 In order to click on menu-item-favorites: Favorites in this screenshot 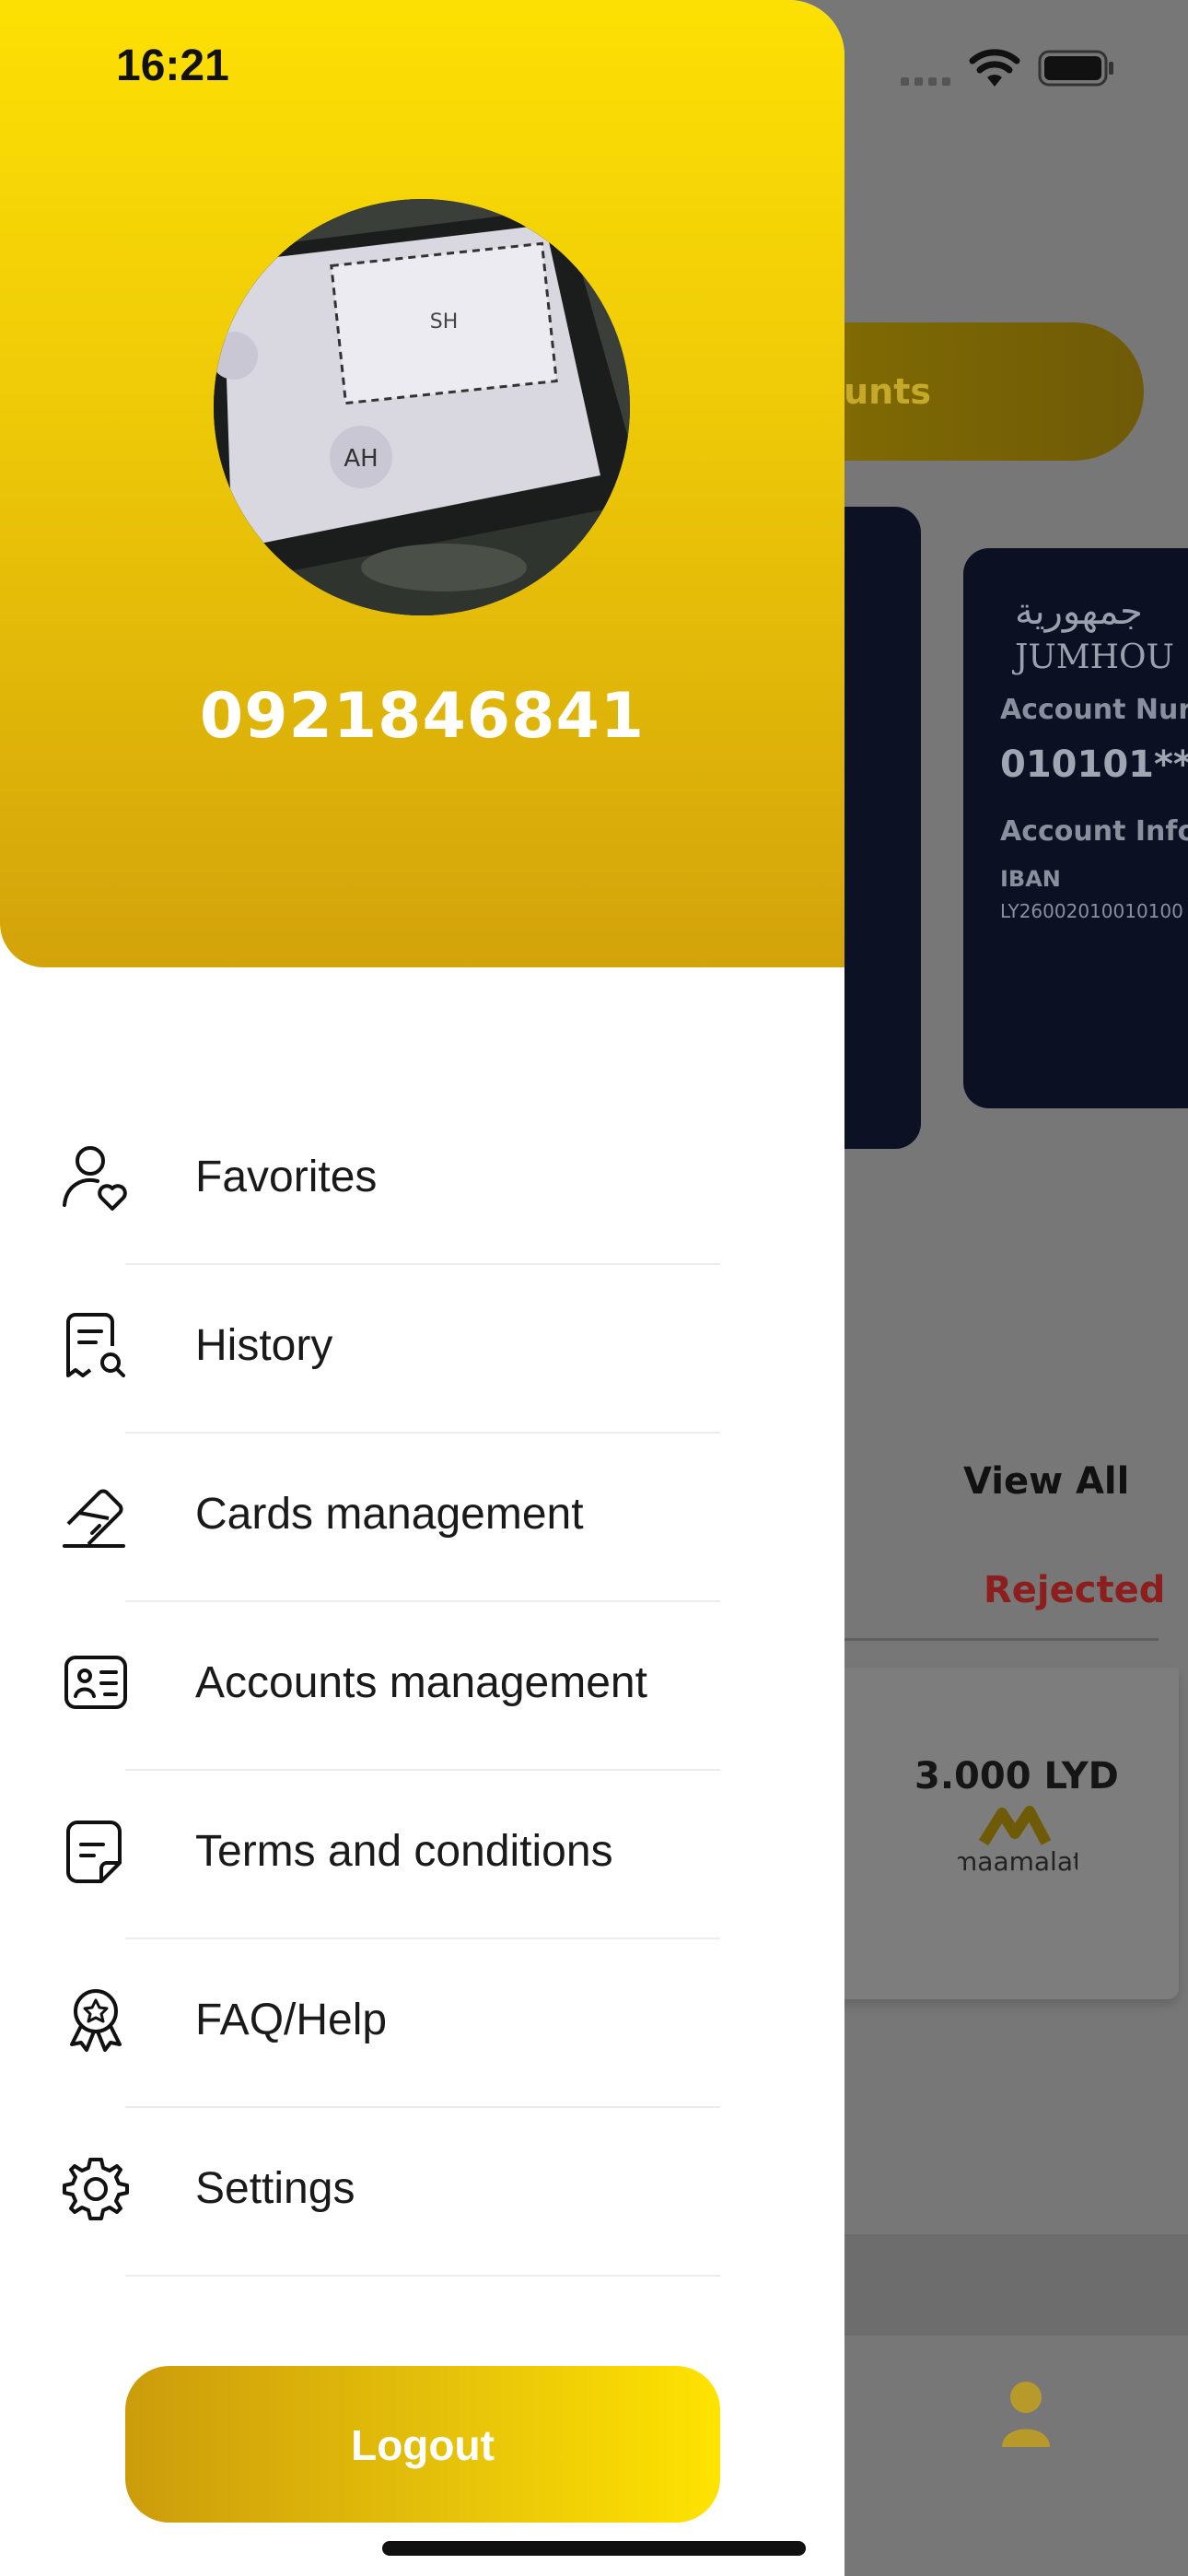, I will do `click(422, 1180)`.